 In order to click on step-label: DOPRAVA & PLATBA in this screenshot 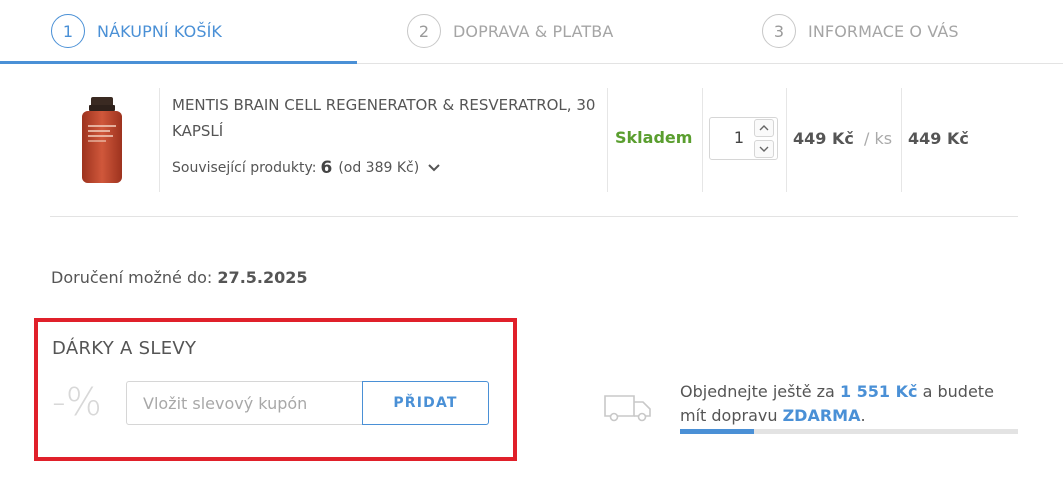, I will do `click(533, 31)`.